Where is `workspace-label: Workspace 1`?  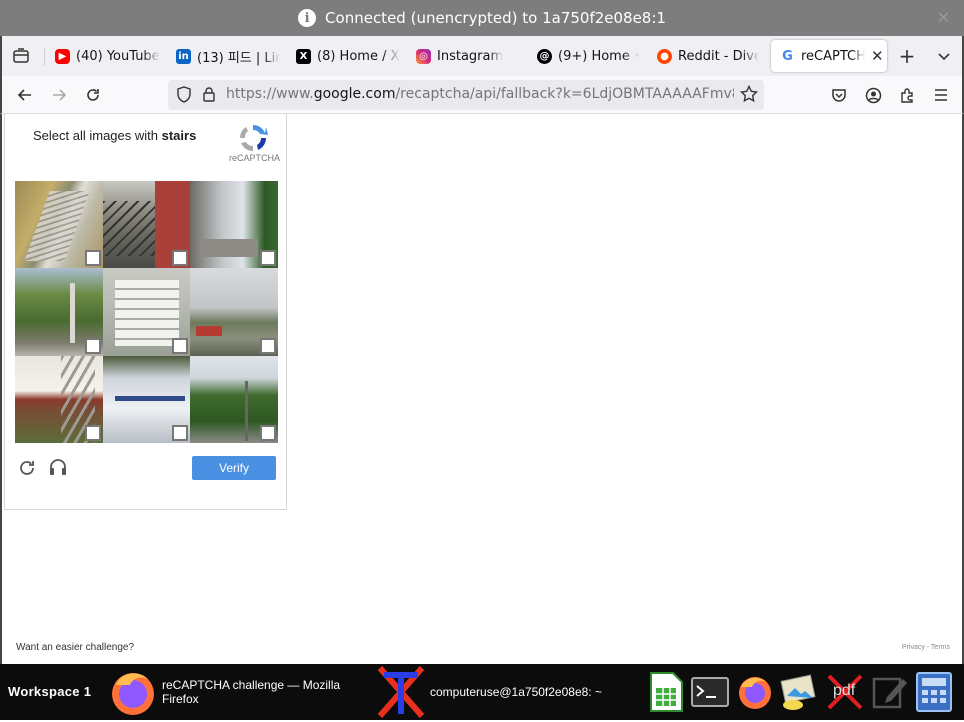 workspace-label: Workspace 1 is located at coordinates (49, 691).